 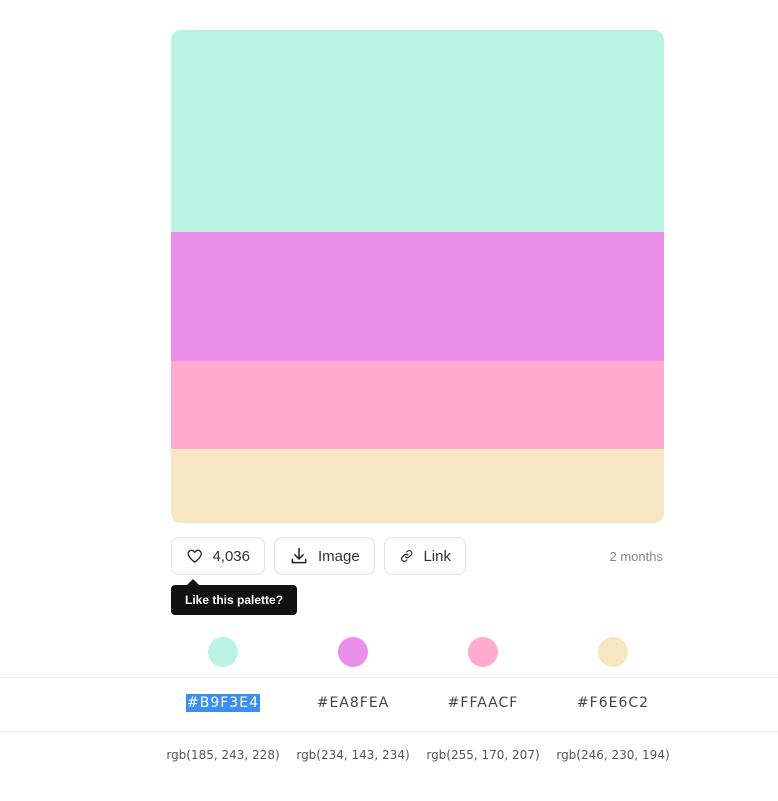 What do you see at coordinates (231, 556) in the screenshot?
I see `like-count: 4,036` at bounding box center [231, 556].